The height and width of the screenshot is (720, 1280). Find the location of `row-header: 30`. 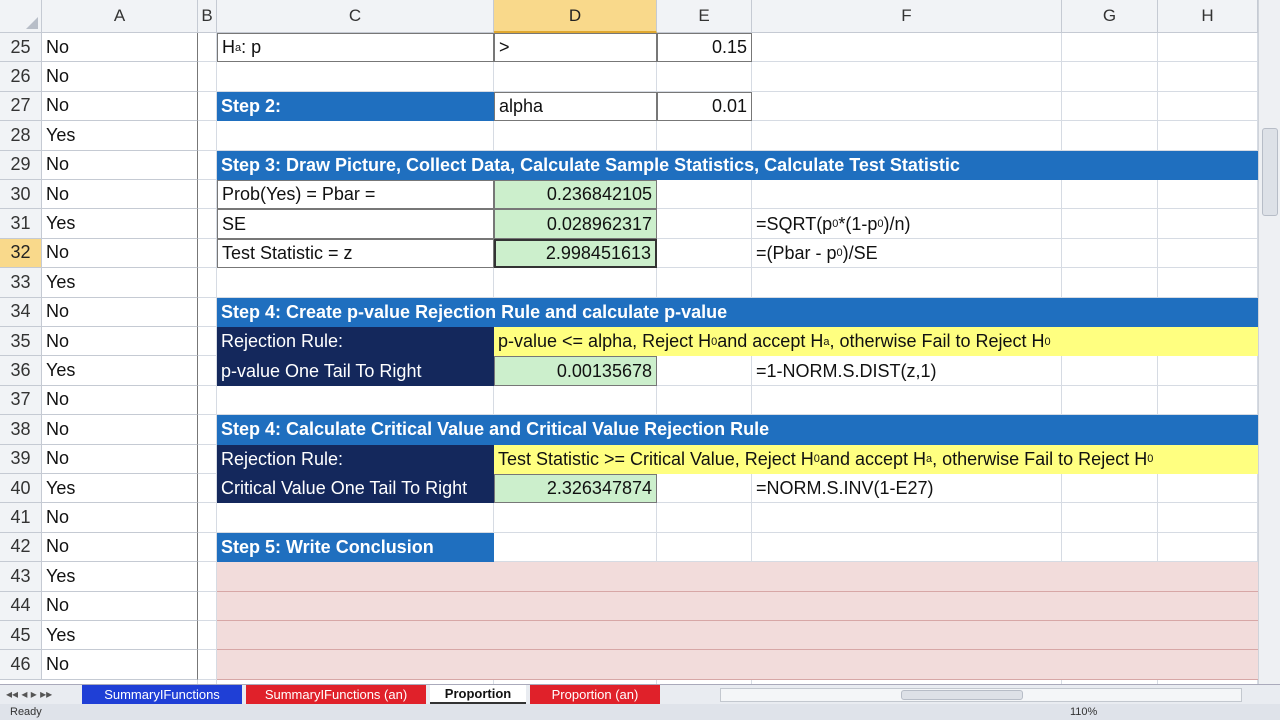

row-header: 30 is located at coordinates (21, 195).